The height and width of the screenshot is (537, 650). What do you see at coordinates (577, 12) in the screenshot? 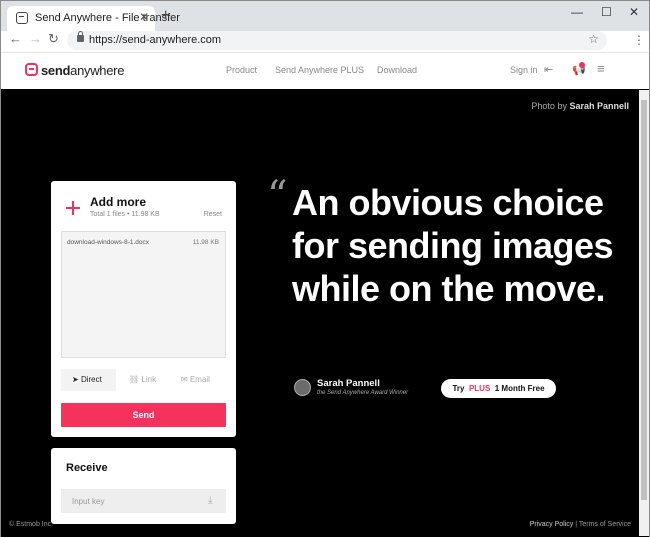
I see `minimize-button: —` at bounding box center [577, 12].